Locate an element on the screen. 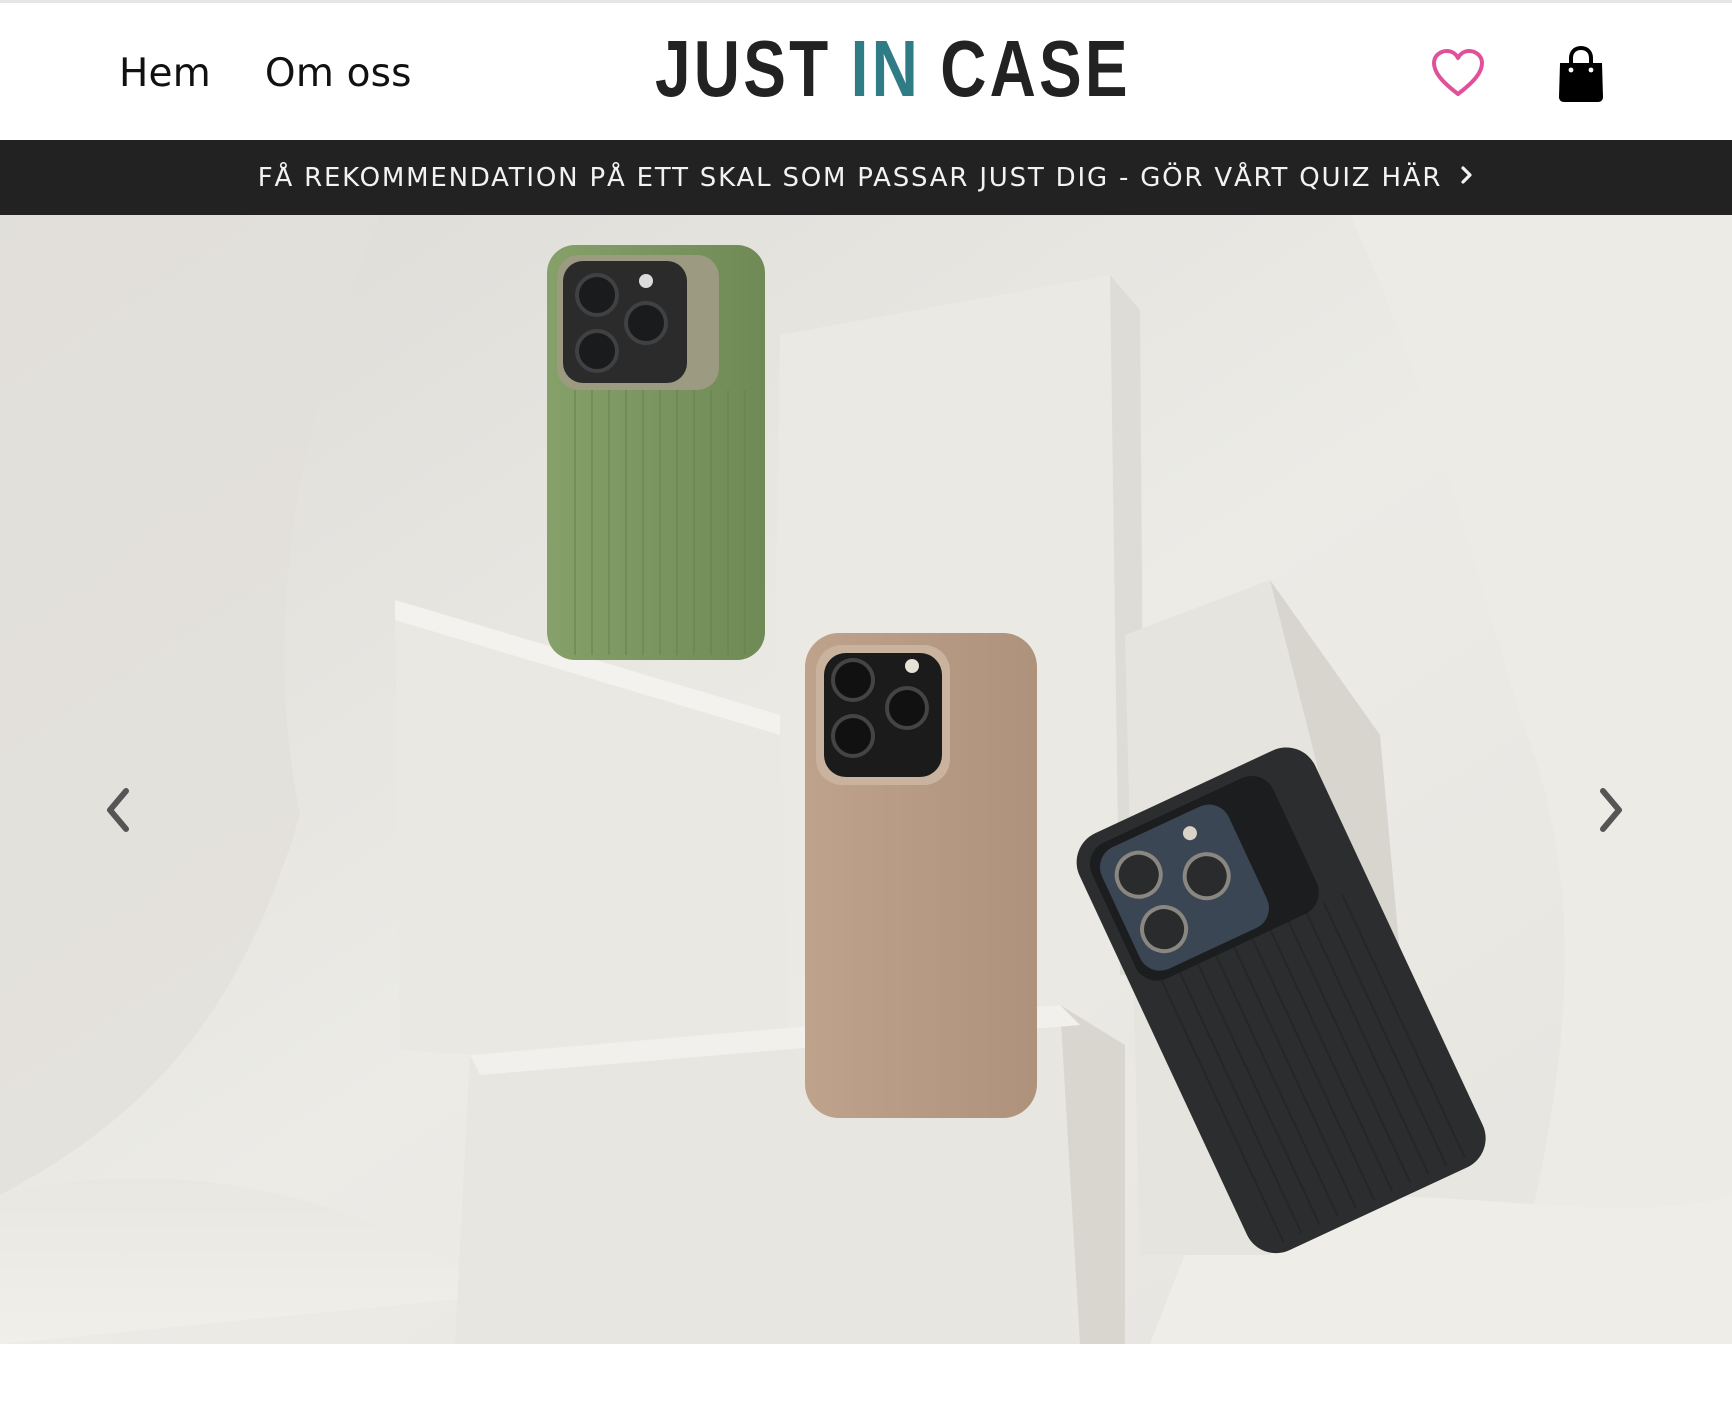 The height and width of the screenshot is (1418, 1732). site-header: Hem Om oss JUST IN CASE is located at coordinates (866, 71).